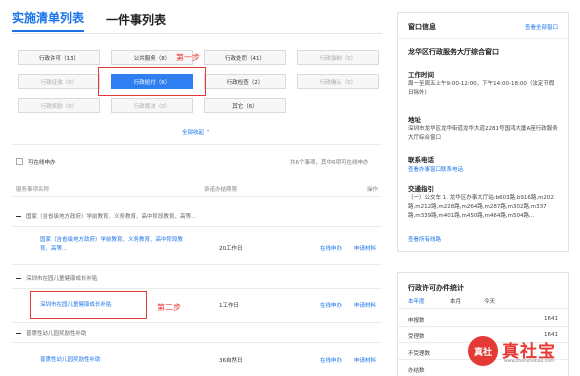  I want to click on service-item-deadline: 20工作日, so click(231, 249).